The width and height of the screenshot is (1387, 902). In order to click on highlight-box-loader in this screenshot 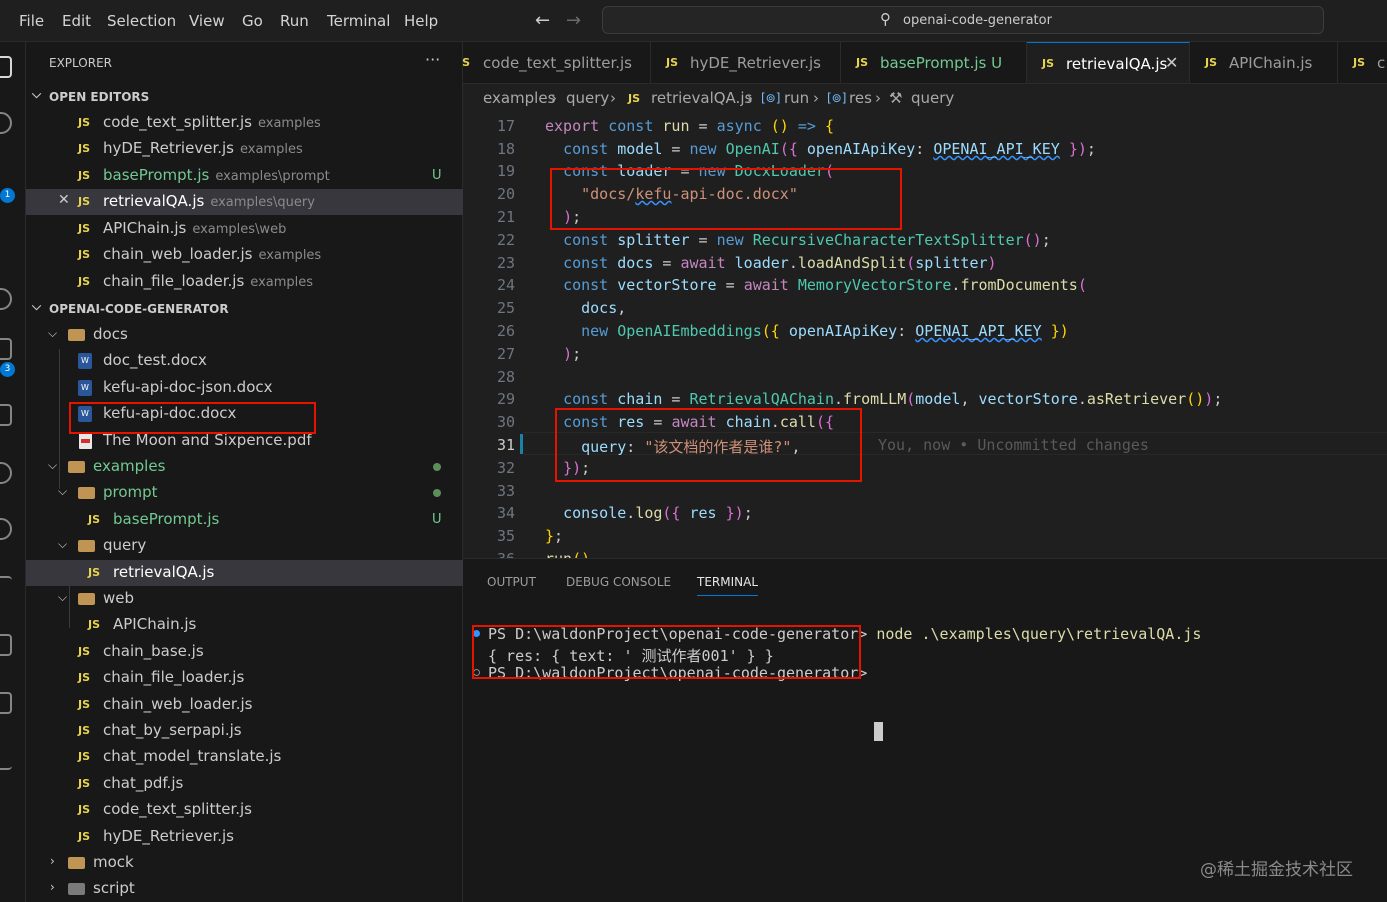, I will do `click(726, 199)`.